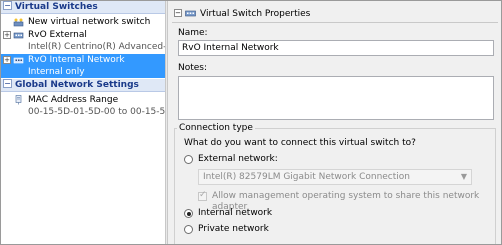  Describe the element at coordinates (18, 100) in the screenshot. I see `mac-address-icon` at that location.